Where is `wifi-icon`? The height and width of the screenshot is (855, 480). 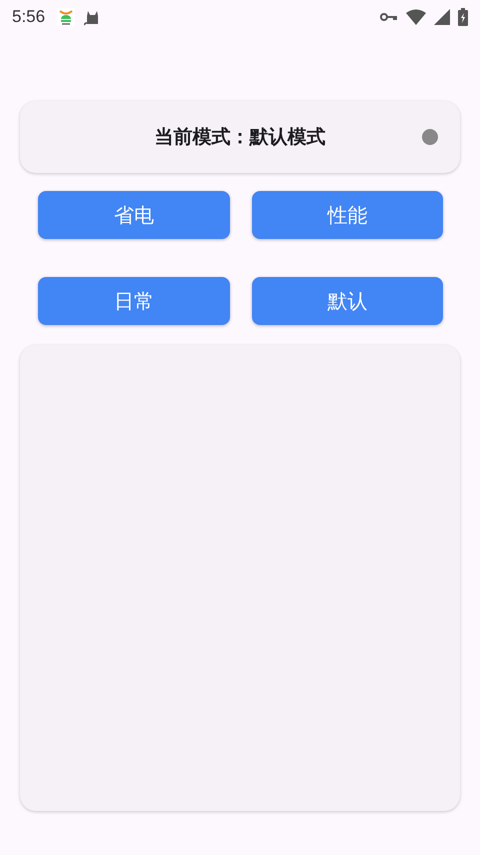
wifi-icon is located at coordinates (416, 17).